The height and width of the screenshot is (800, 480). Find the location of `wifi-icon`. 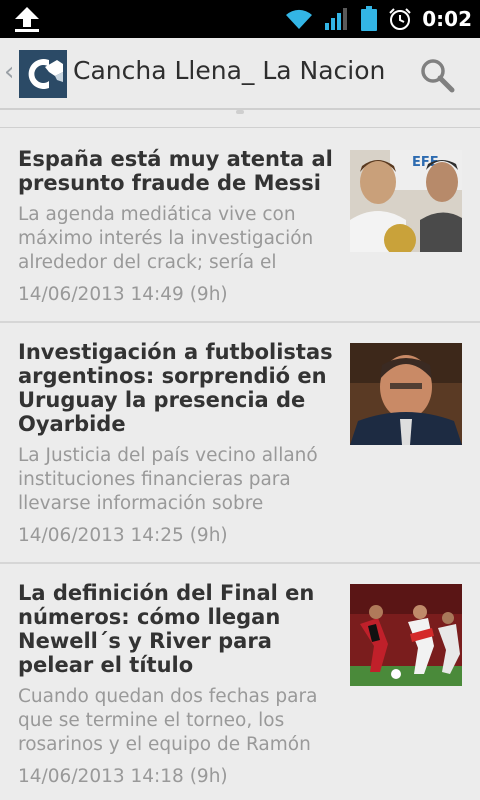

wifi-icon is located at coordinates (299, 19).